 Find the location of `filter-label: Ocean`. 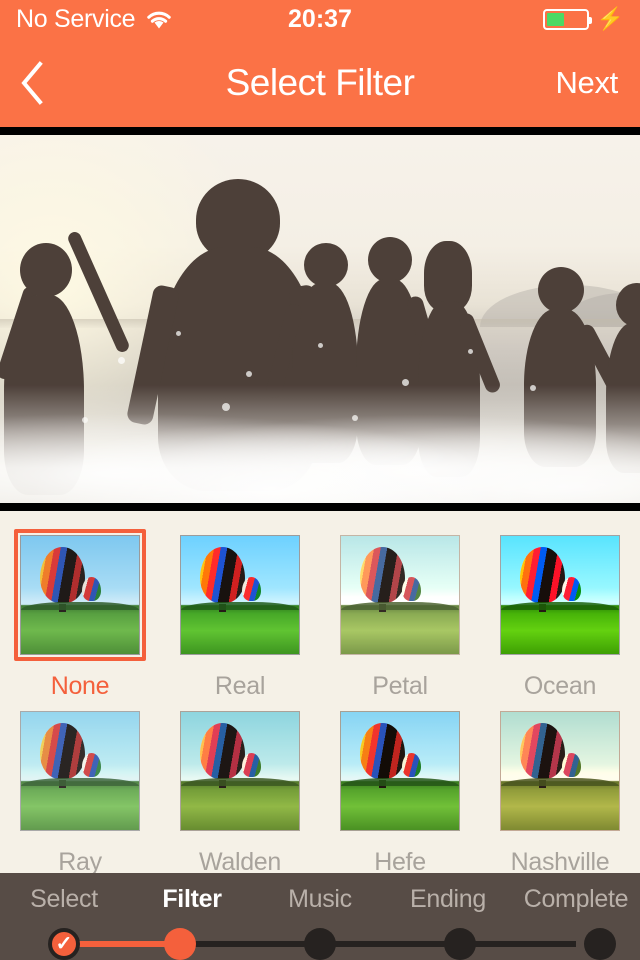

filter-label: Ocean is located at coordinates (560, 686).